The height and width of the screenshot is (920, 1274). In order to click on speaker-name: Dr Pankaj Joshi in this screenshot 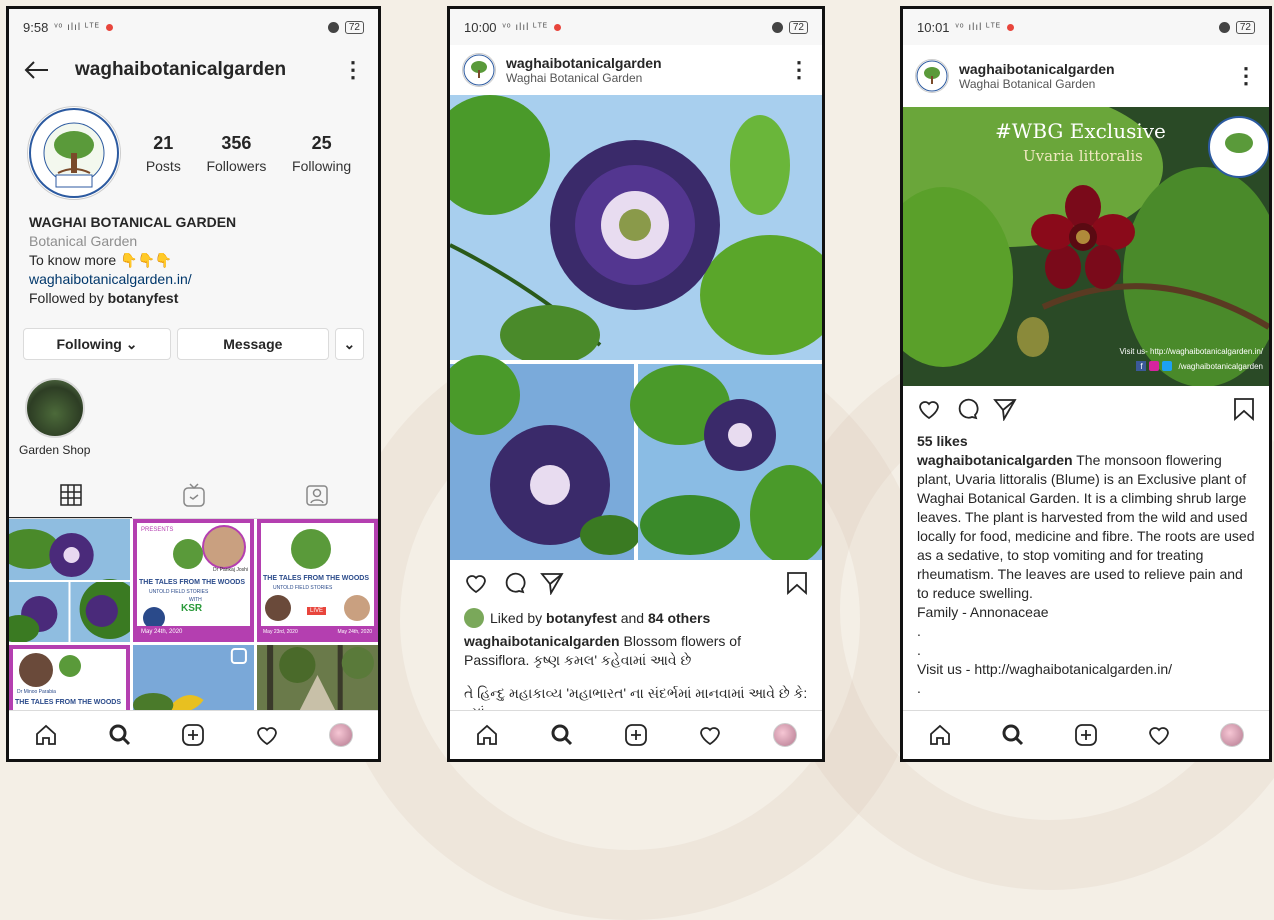, I will do `click(230, 570)`.